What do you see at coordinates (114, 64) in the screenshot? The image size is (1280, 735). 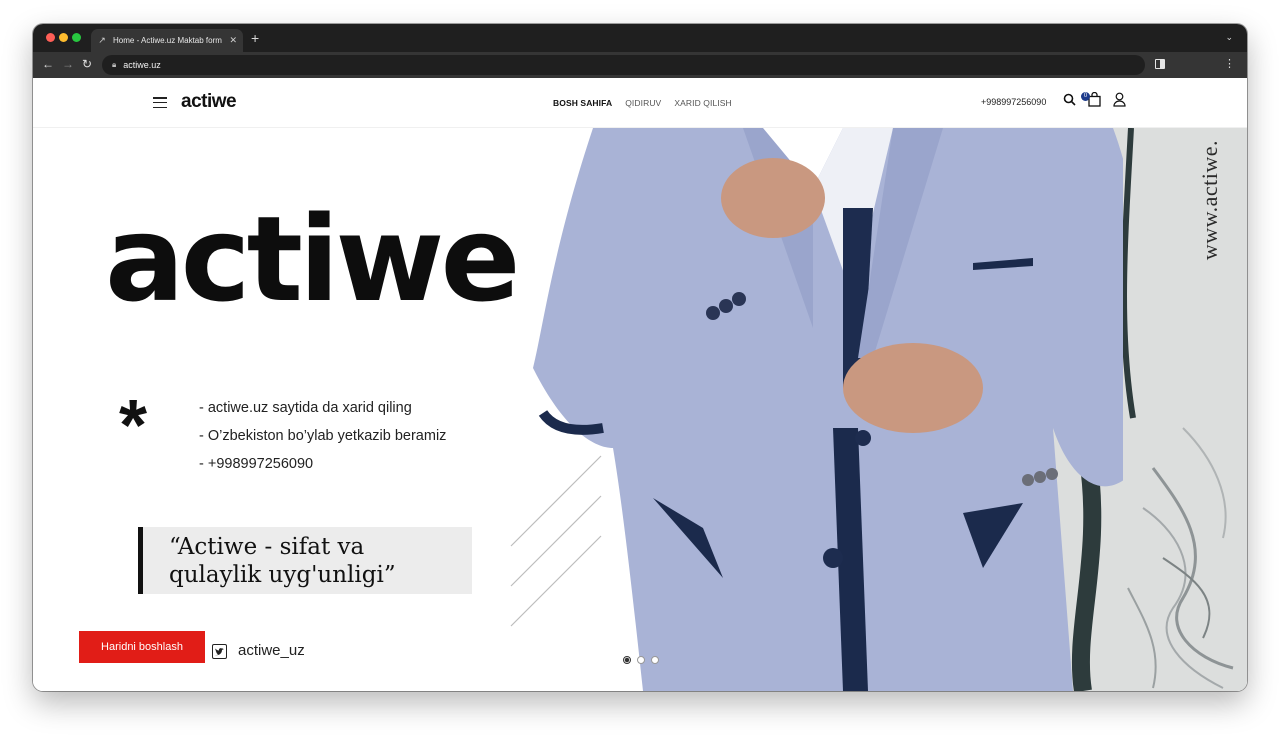 I see `lock-icon: 🔒︎` at bounding box center [114, 64].